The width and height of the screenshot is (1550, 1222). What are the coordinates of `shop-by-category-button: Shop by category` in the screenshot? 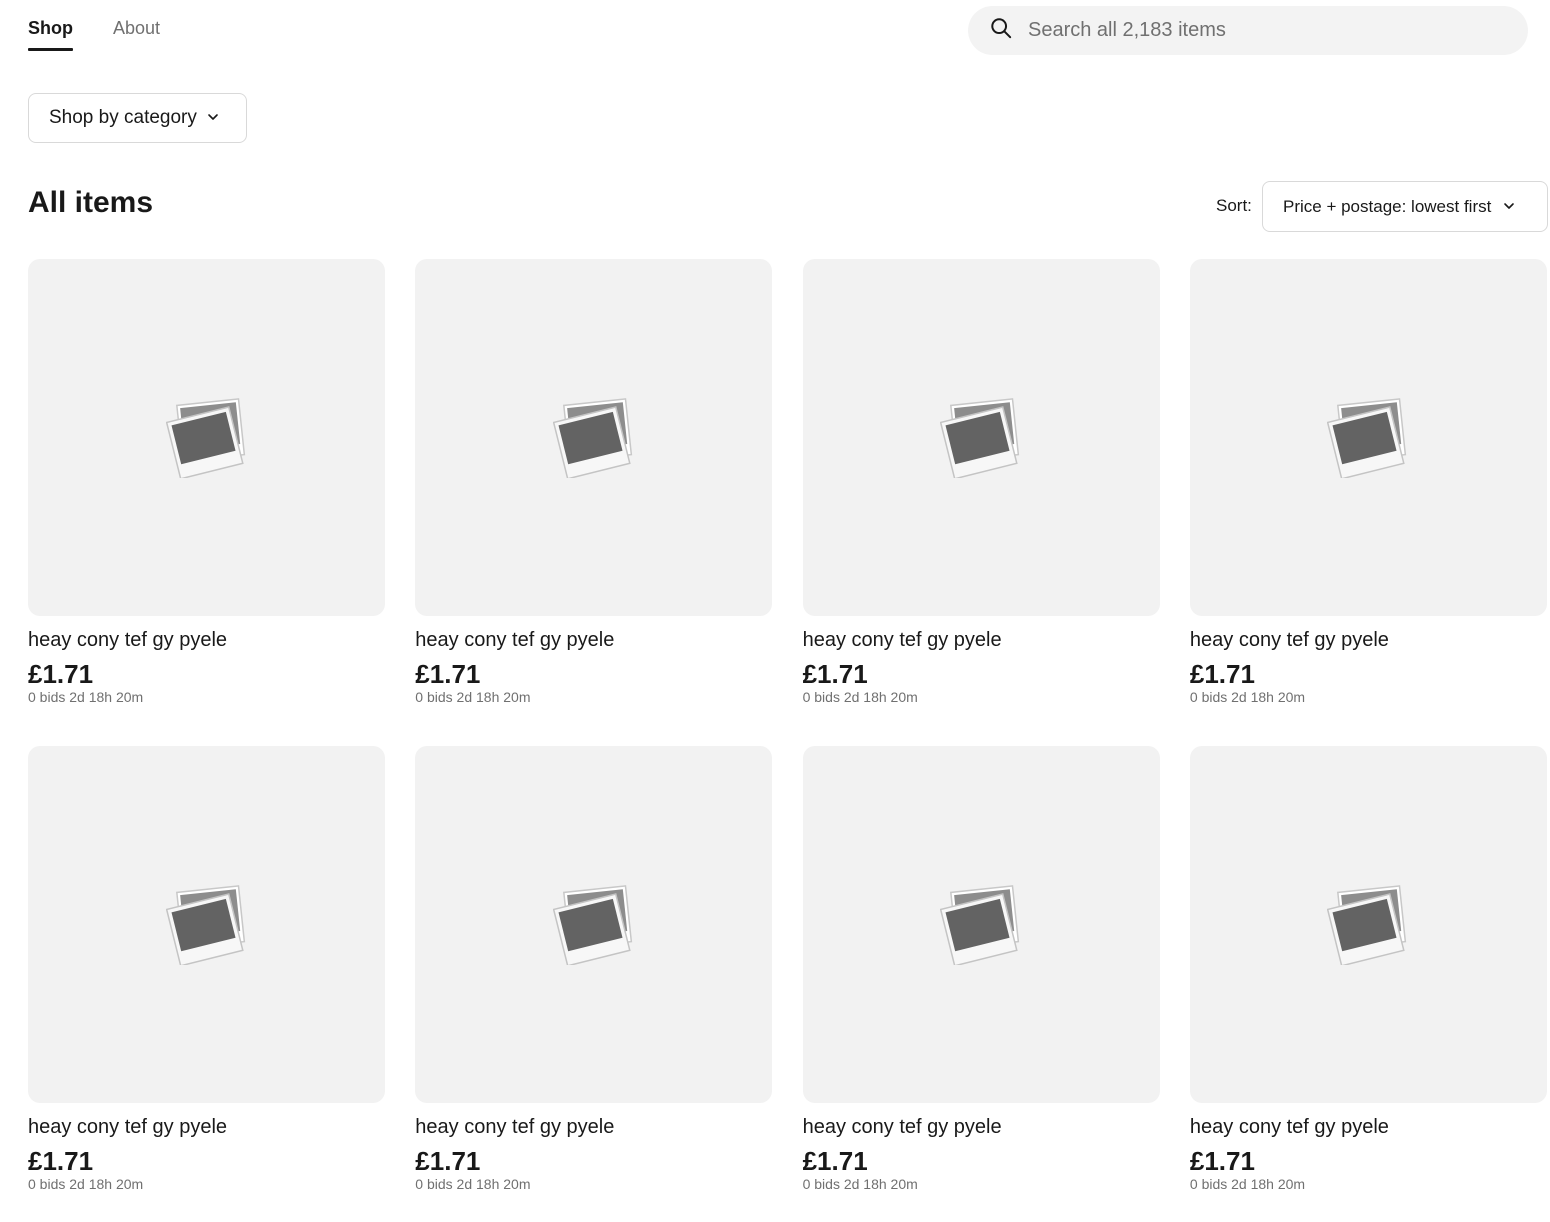 It's located at (137, 118).